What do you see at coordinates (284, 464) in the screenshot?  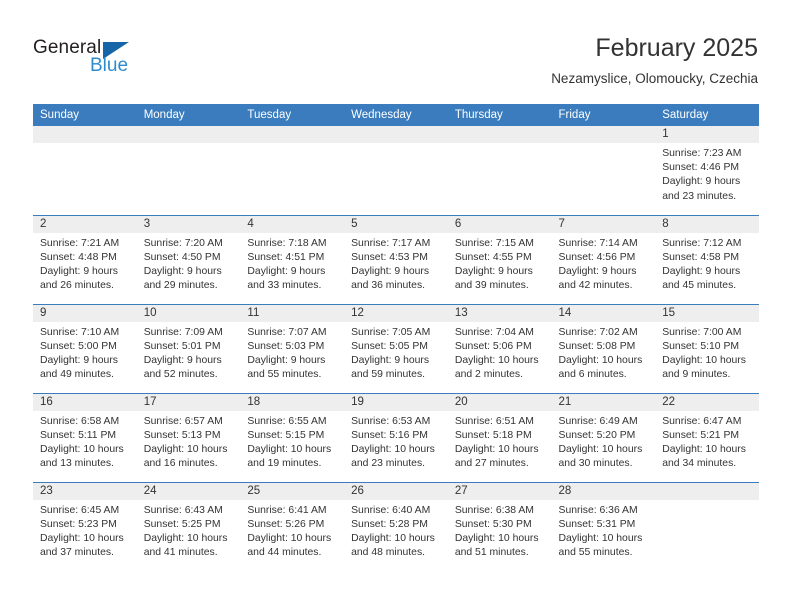 I see `day-detail-line: and 19 minutes.` at bounding box center [284, 464].